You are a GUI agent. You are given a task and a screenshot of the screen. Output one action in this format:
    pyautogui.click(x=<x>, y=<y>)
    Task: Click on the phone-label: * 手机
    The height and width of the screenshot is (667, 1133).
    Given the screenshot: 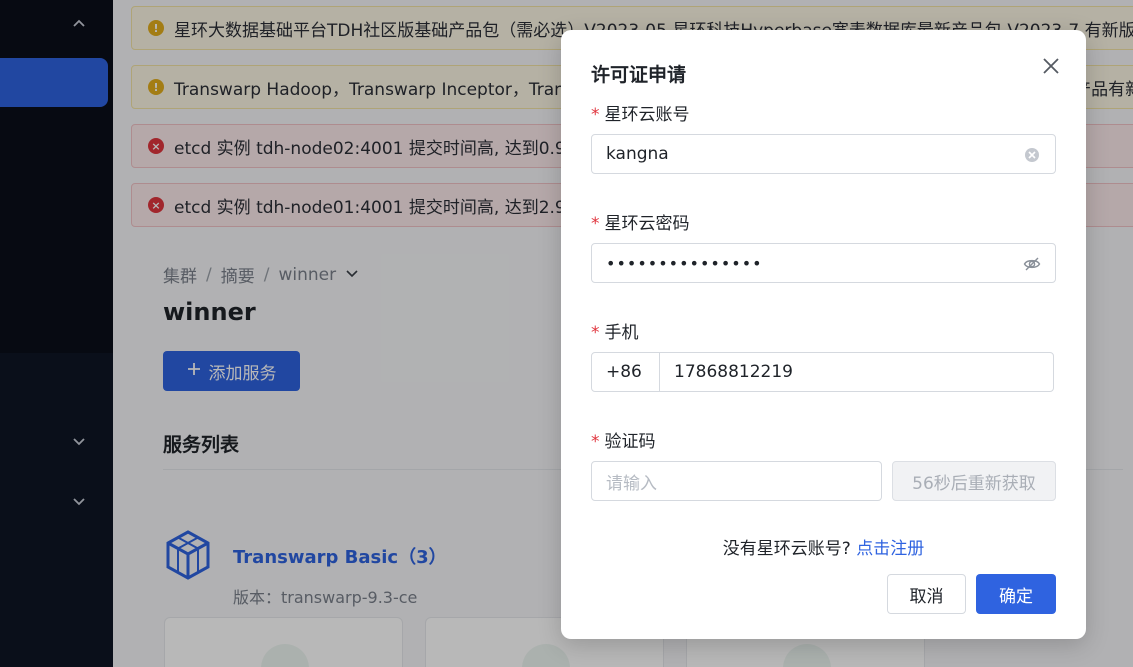 What is the action you would take?
    pyautogui.click(x=615, y=330)
    